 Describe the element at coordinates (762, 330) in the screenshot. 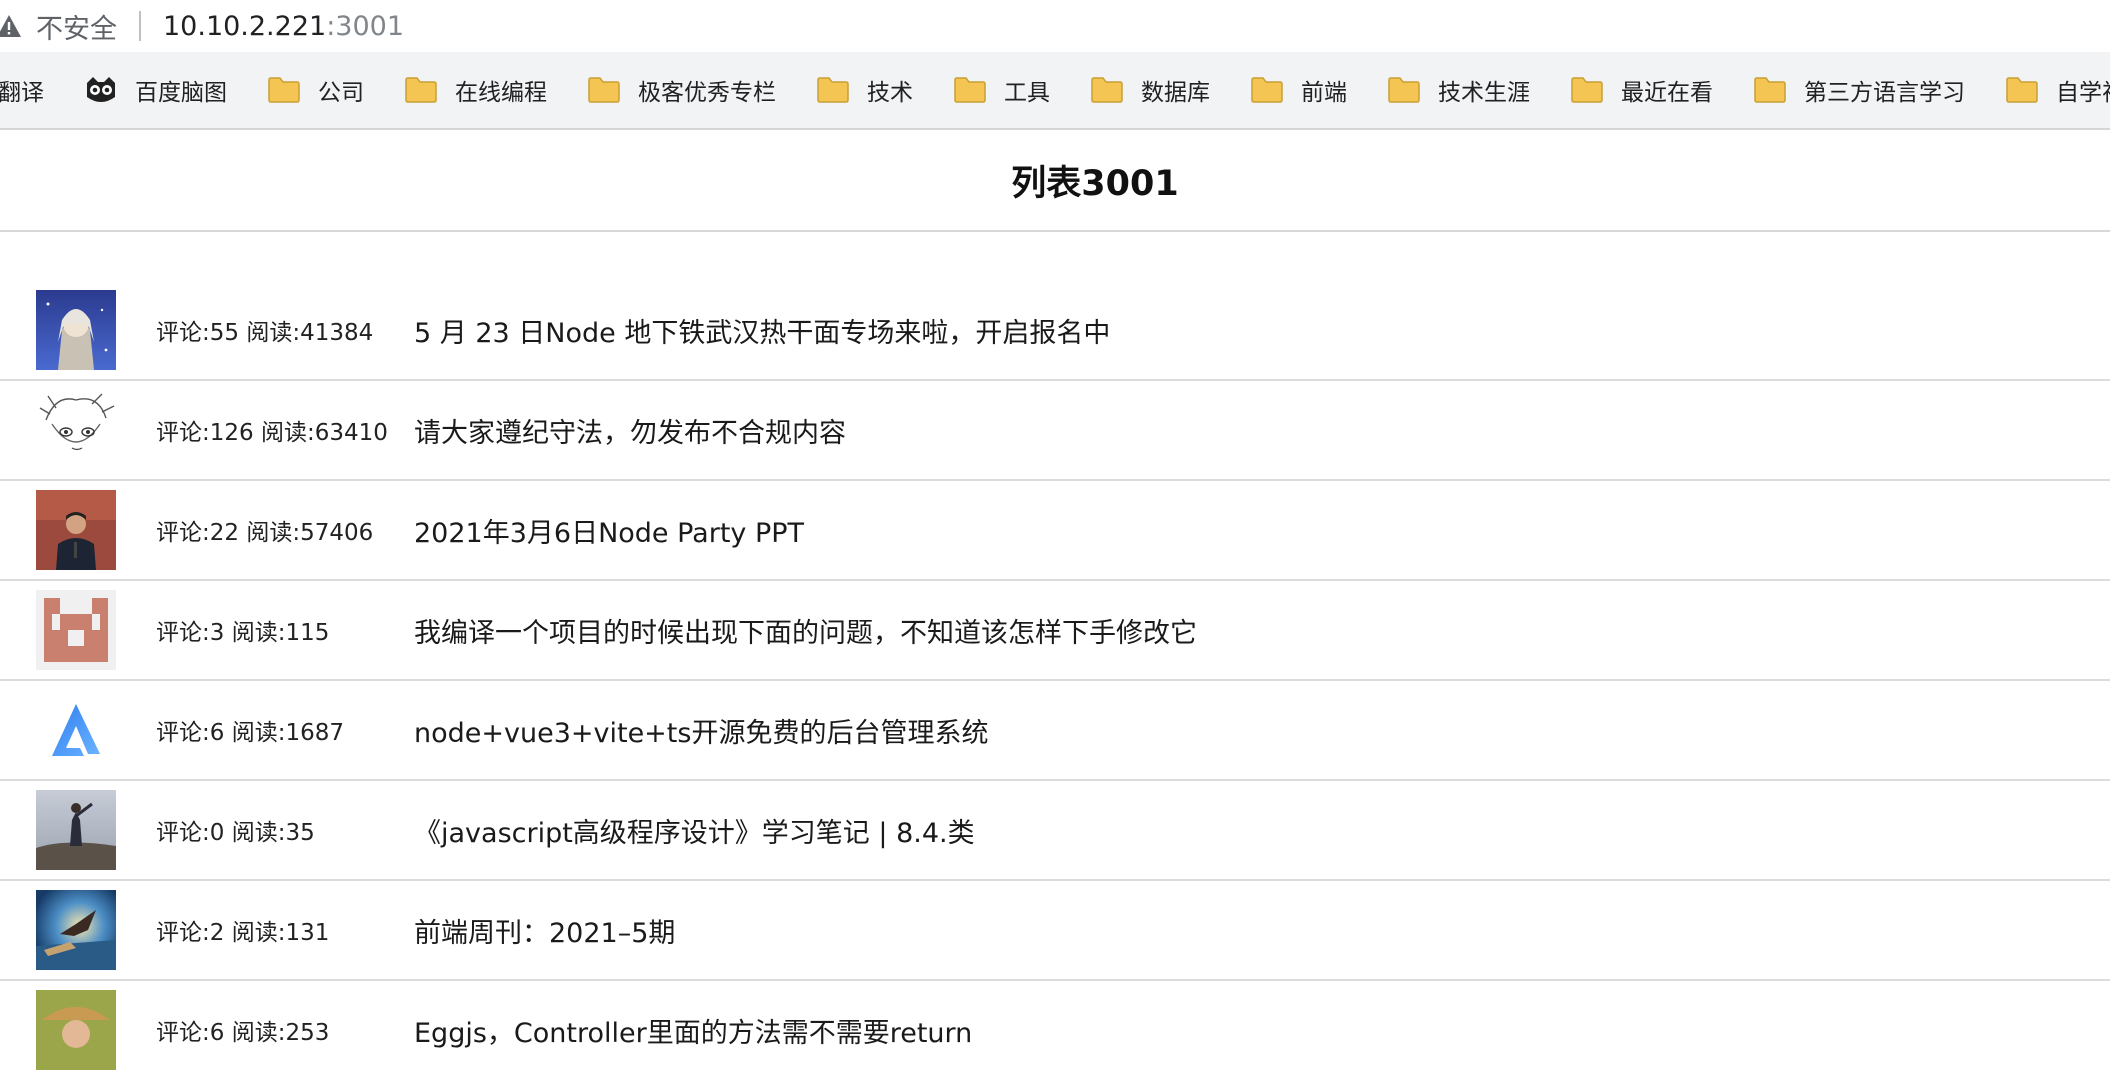

I see `item-title-link: 5 月 23 日Node 地下铁武汉热干面专场来啦，开启报名中` at that location.